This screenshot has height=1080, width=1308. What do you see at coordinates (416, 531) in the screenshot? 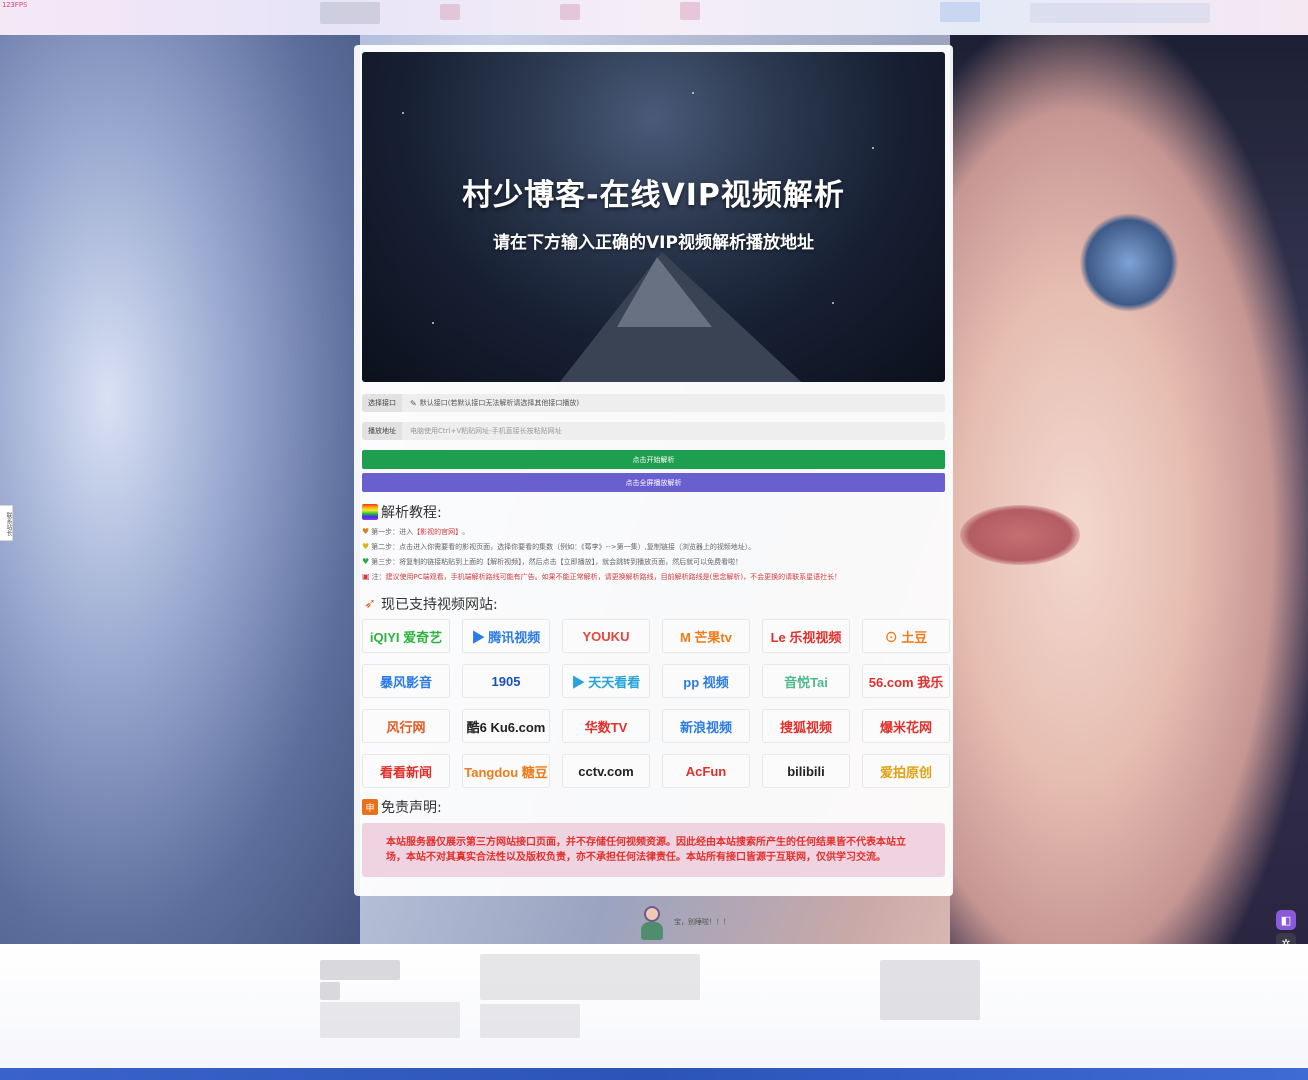
I see `tutorial-step: ♥ 第一步：进入 【影视的官网】。` at bounding box center [416, 531].